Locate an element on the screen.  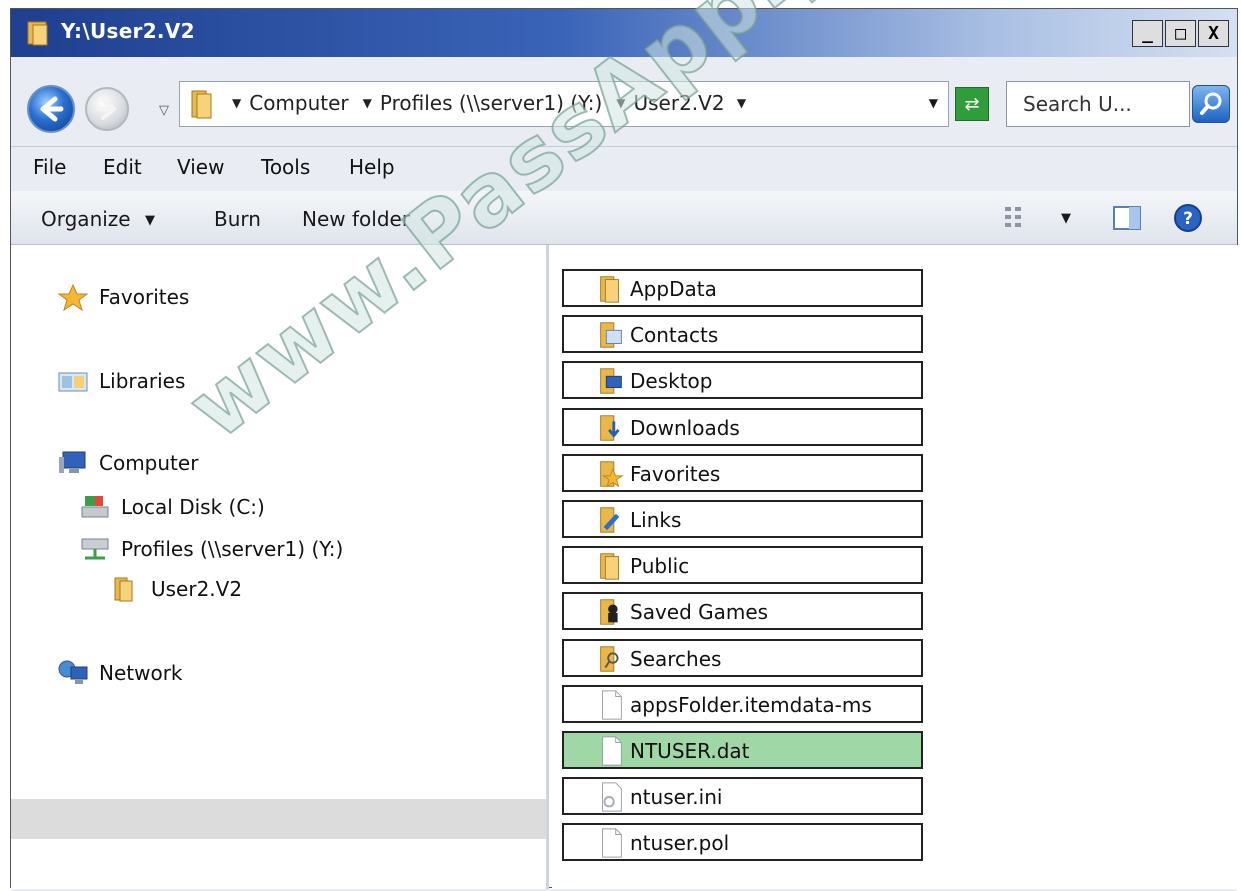
nav-item-favorites: Favorites is located at coordinates (123, 297).